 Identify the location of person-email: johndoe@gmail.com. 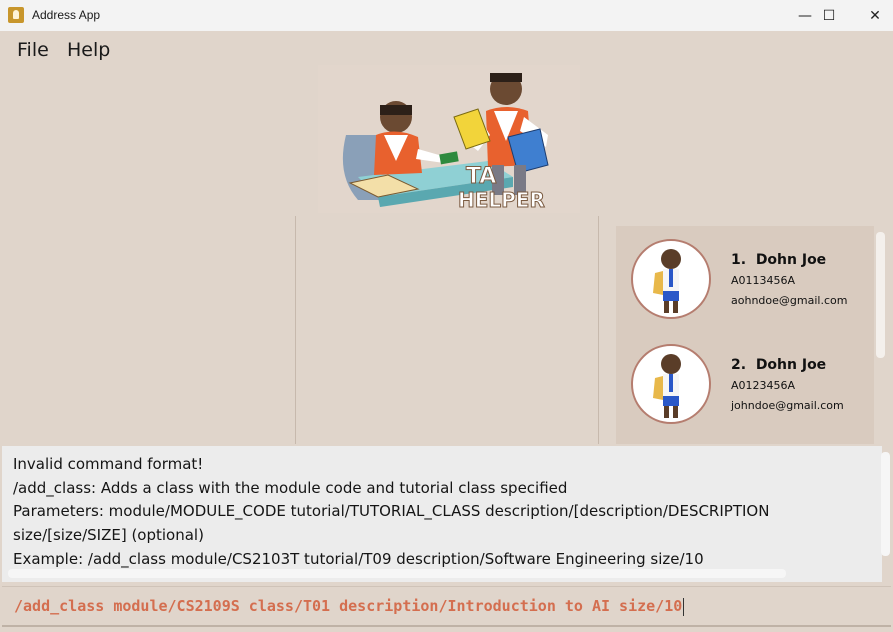
(787, 405).